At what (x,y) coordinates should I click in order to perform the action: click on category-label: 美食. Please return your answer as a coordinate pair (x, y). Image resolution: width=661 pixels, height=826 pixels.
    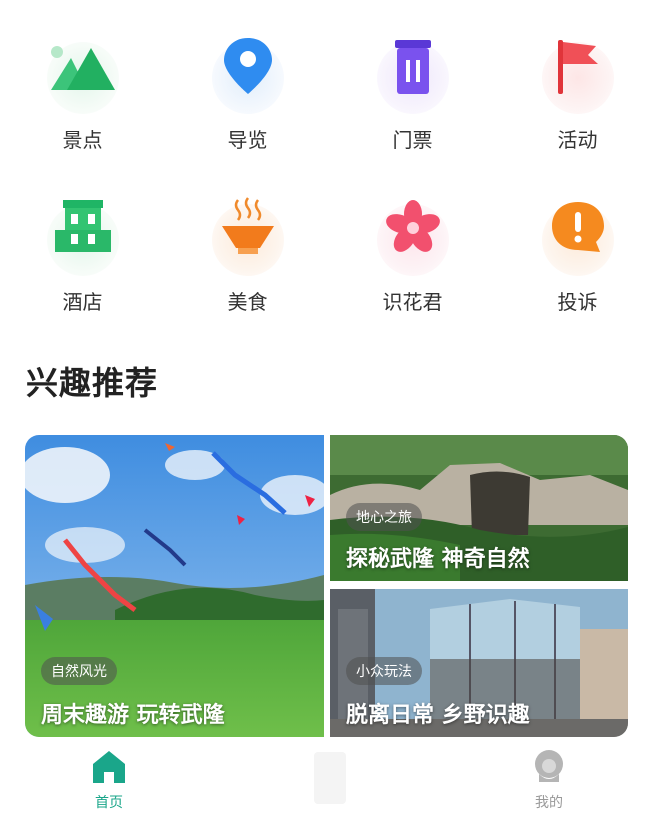
    Looking at the image, I should click on (247, 302).